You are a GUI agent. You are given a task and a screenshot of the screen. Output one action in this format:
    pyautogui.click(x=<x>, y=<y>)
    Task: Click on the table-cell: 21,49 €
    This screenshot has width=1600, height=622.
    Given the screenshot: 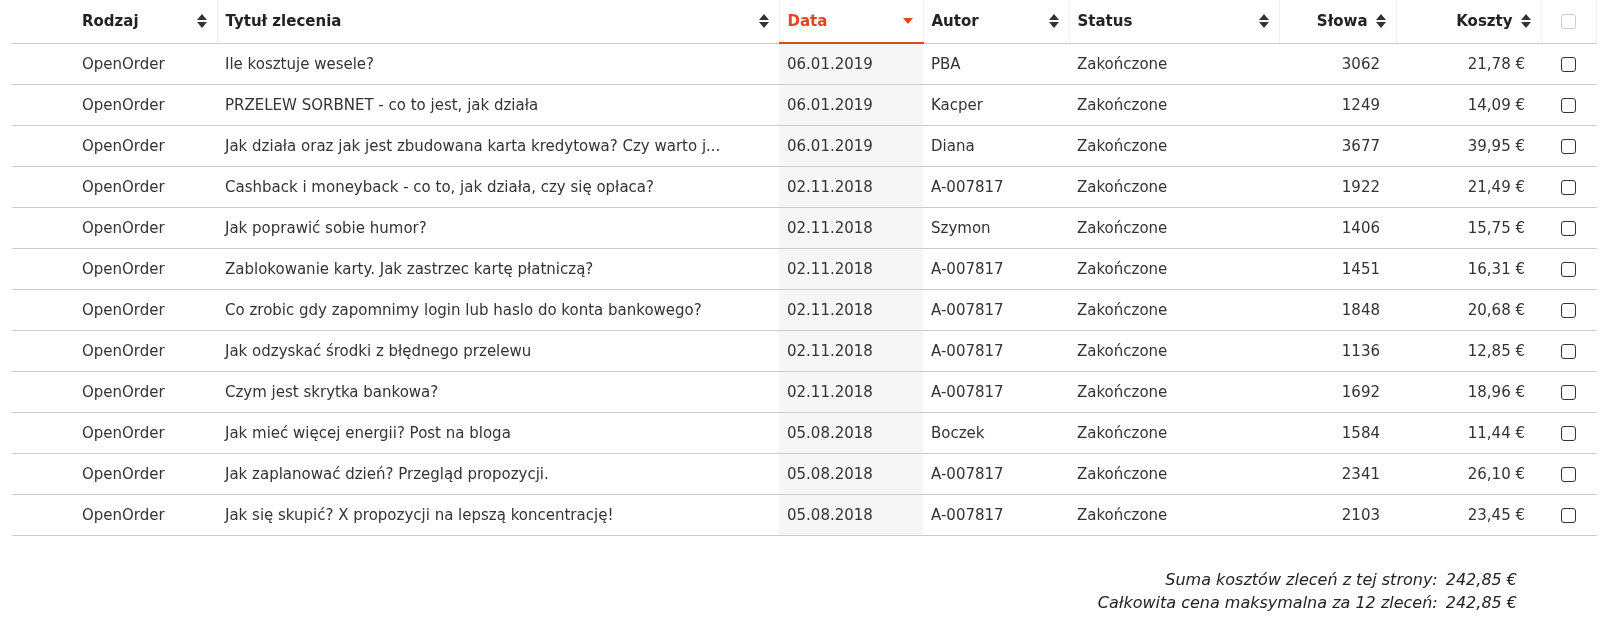 What is the action you would take?
    pyautogui.click(x=1496, y=187)
    